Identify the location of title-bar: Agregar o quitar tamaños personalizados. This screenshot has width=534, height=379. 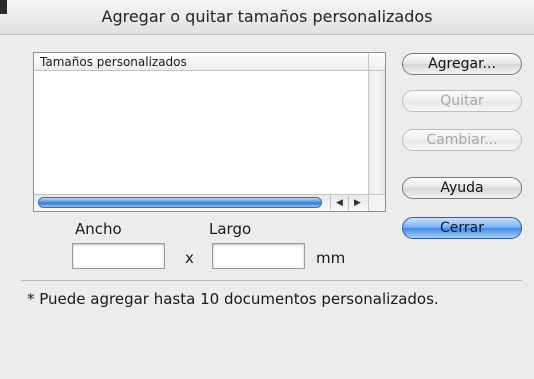
(267, 17).